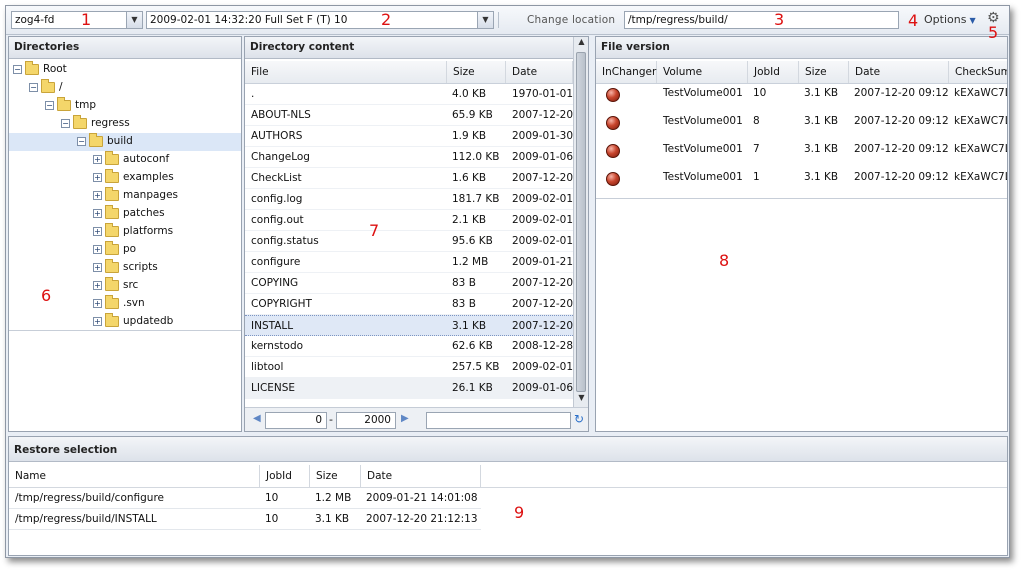 Image resolution: width=1031 pixels, height=579 pixels. Describe the element at coordinates (821, 121) in the screenshot. I see `version-size-cell: 3.1 KB` at that location.